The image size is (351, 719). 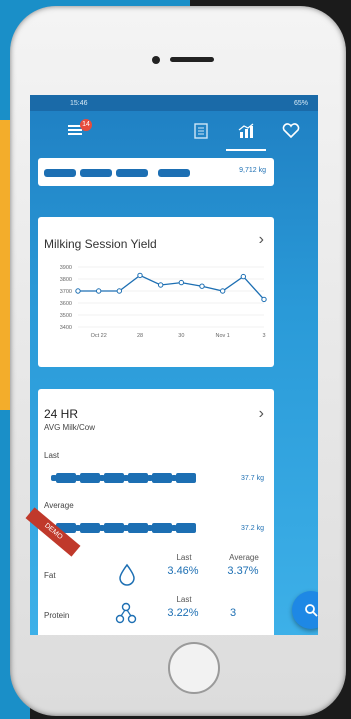 What do you see at coordinates (66, 292) in the screenshot?
I see `y-tick-label: 3700` at bounding box center [66, 292].